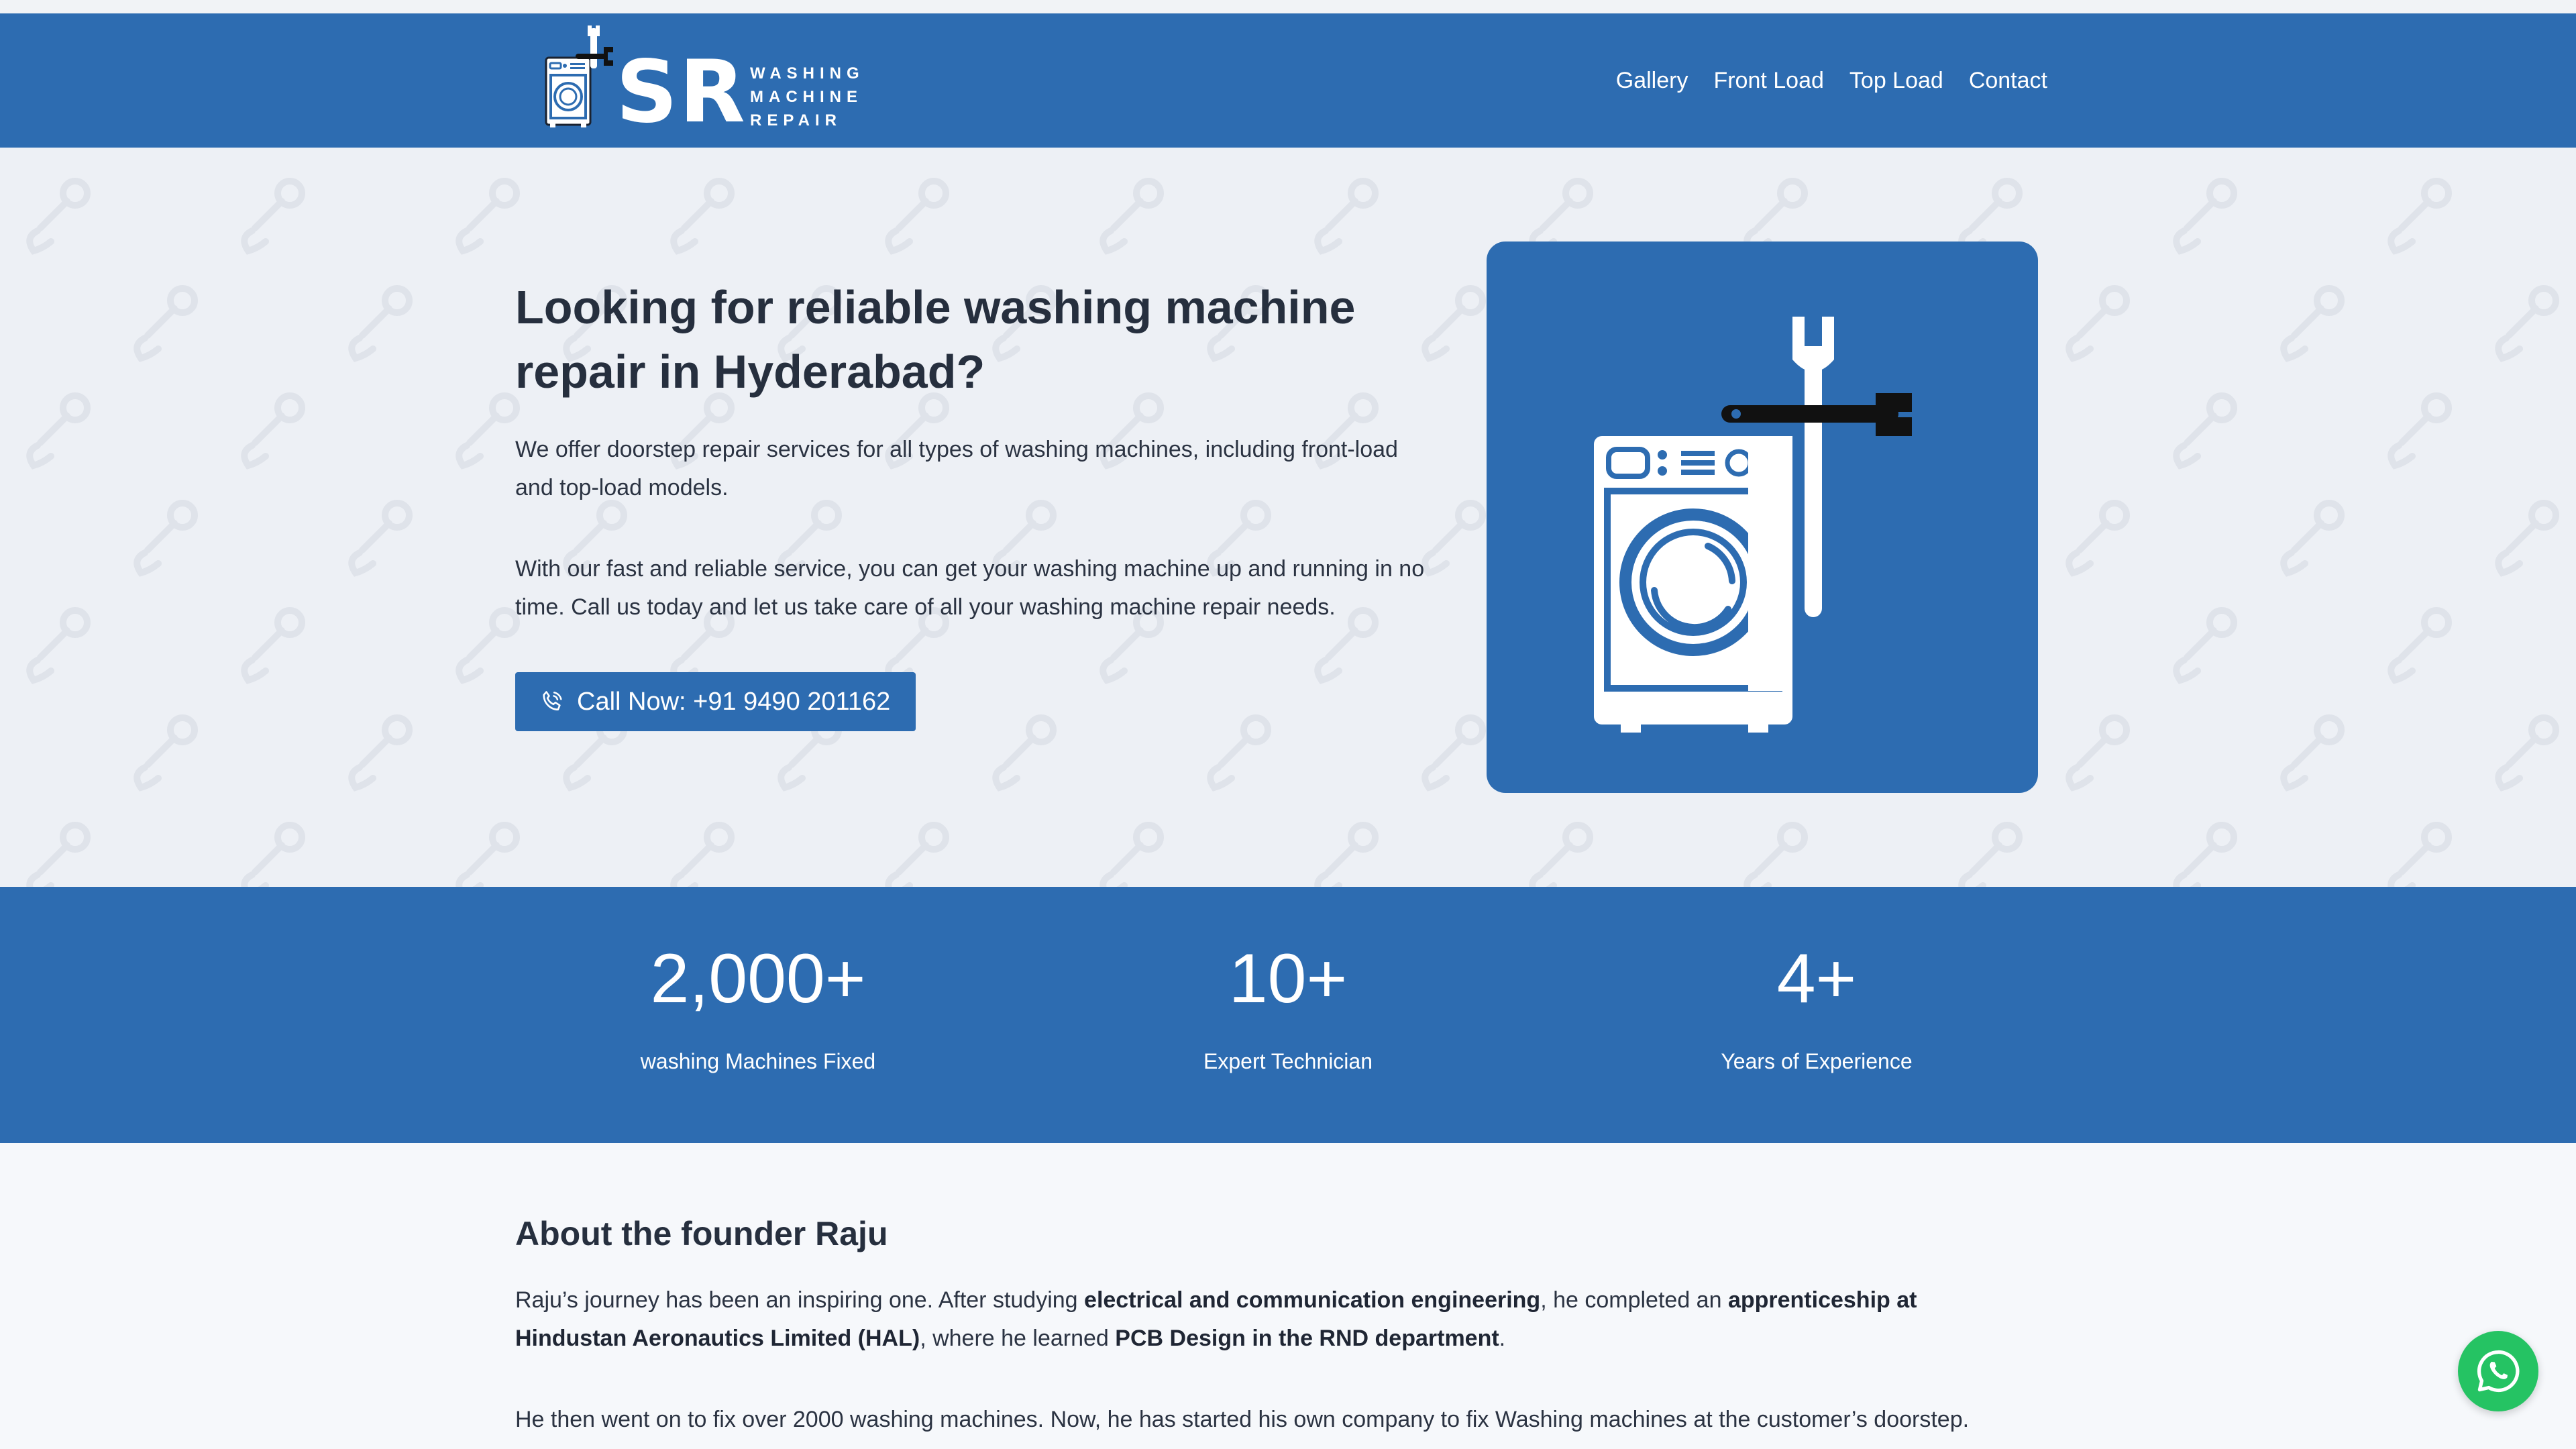 Image resolution: width=2576 pixels, height=1449 pixels. I want to click on nav-item-gallery: Gallery, so click(1652, 80).